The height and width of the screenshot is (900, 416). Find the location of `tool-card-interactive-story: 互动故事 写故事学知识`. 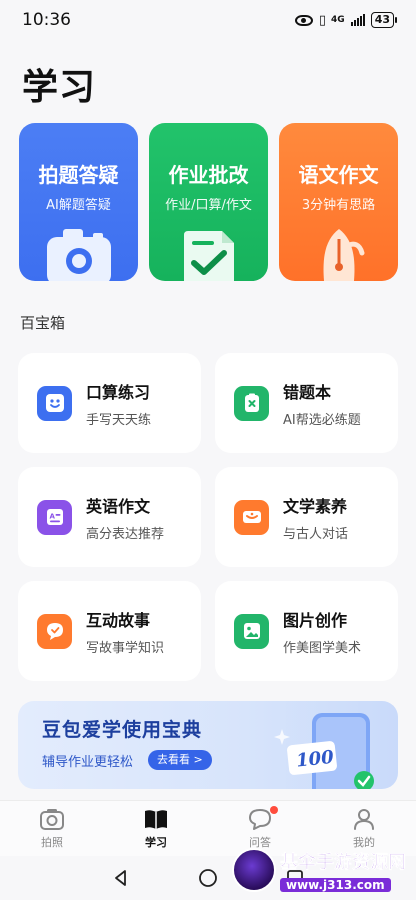

tool-card-interactive-story: 互动故事 写故事学知识 is located at coordinates (109, 631).